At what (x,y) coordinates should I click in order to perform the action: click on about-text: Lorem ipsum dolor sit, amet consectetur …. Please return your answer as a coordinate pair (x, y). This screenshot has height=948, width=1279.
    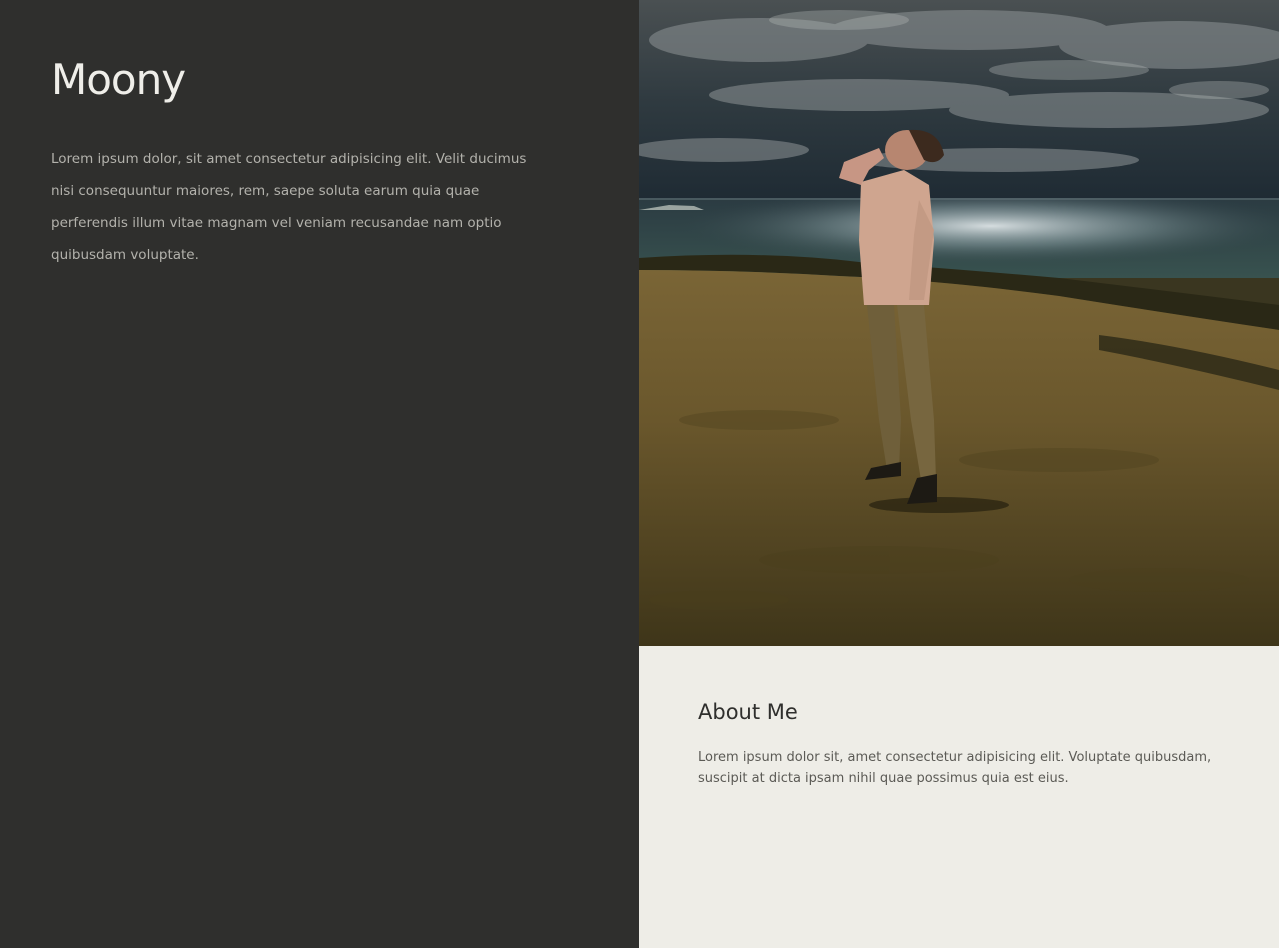
    Looking at the image, I should click on (955, 768).